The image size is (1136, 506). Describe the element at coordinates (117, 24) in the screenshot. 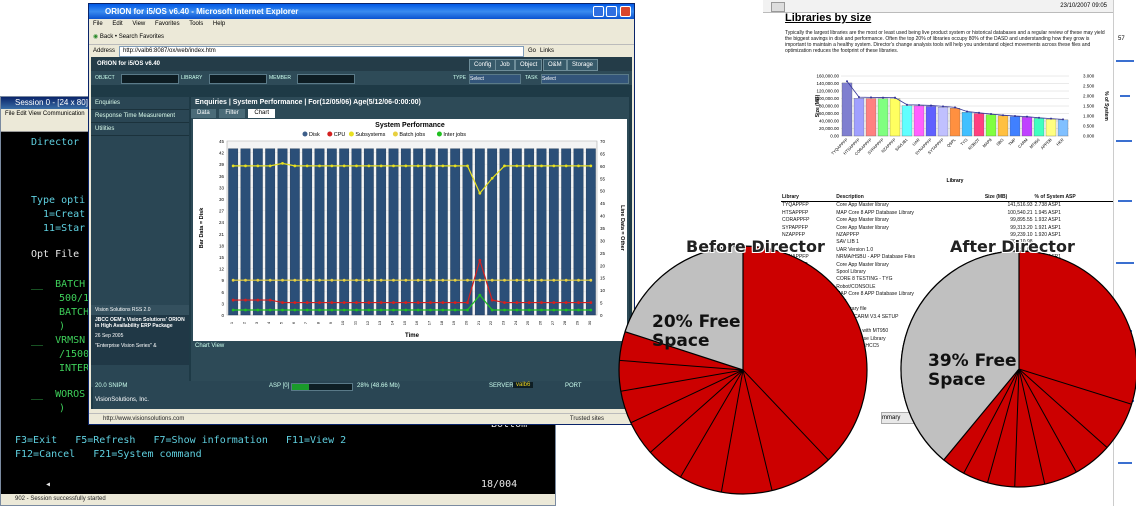

I see `menu-edit: Edit` at that location.